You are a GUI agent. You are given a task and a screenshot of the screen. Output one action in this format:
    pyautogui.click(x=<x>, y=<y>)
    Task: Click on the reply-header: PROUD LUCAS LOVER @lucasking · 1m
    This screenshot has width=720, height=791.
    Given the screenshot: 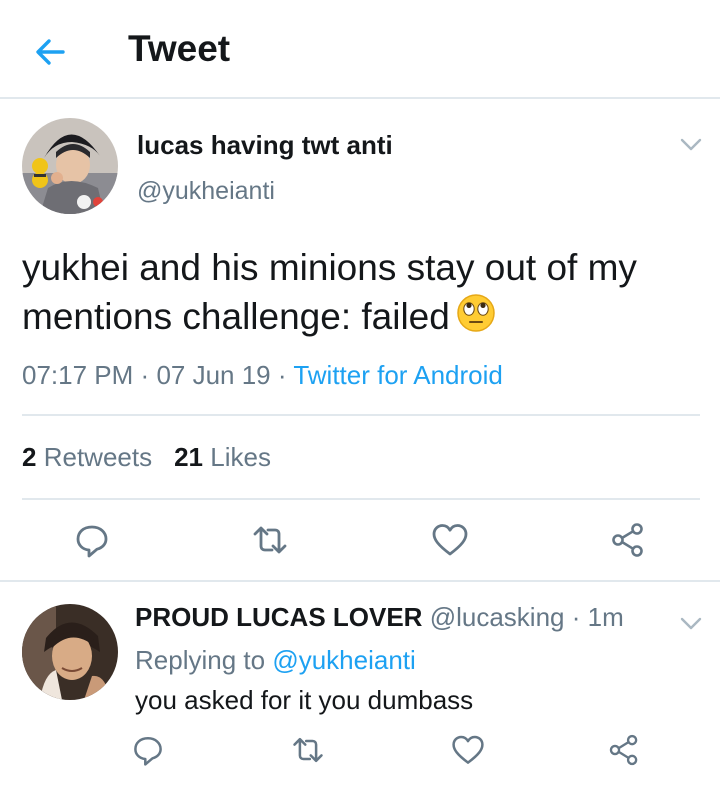 What is the action you would take?
    pyautogui.click(x=379, y=617)
    